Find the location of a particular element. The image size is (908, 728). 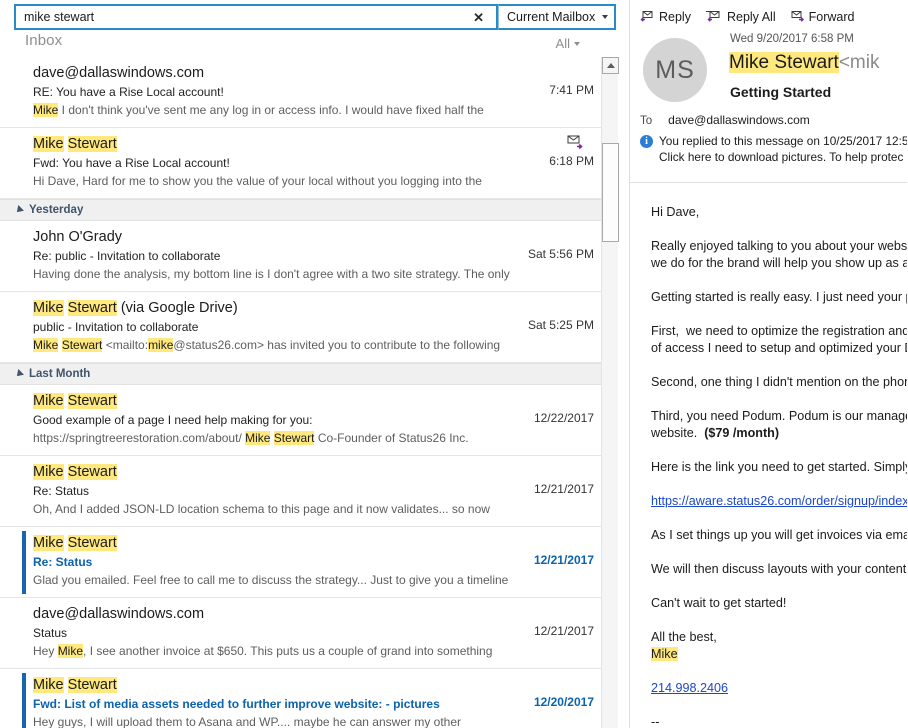

search-box: ✕ is located at coordinates (256, 17).